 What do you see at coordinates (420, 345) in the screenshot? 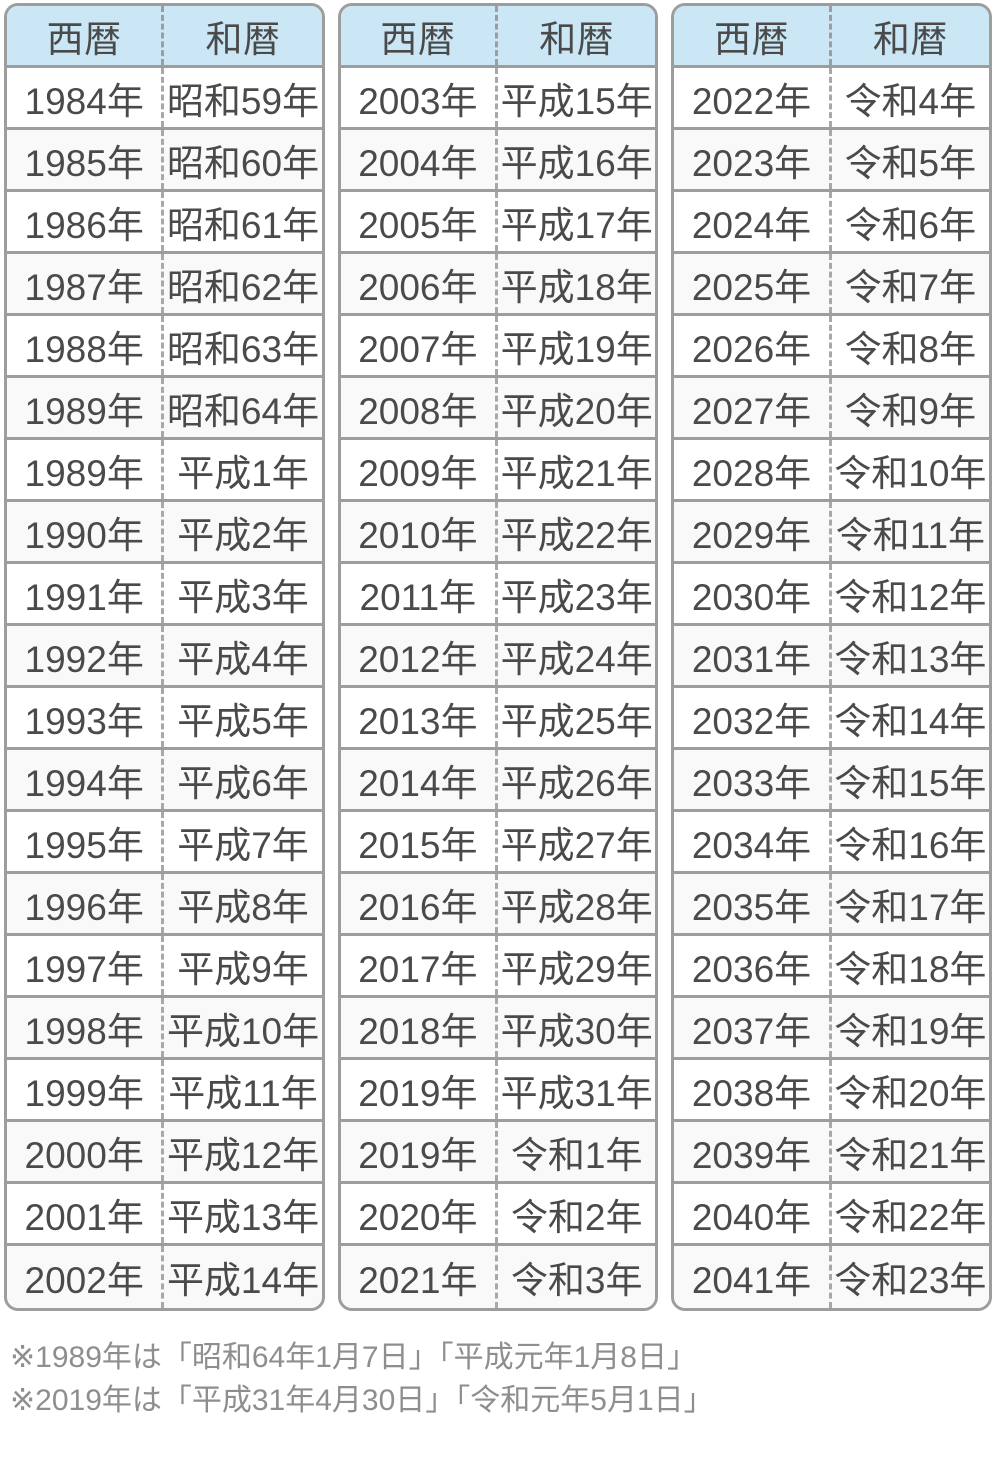
I see `cell-western-year: 2007年` at bounding box center [420, 345].